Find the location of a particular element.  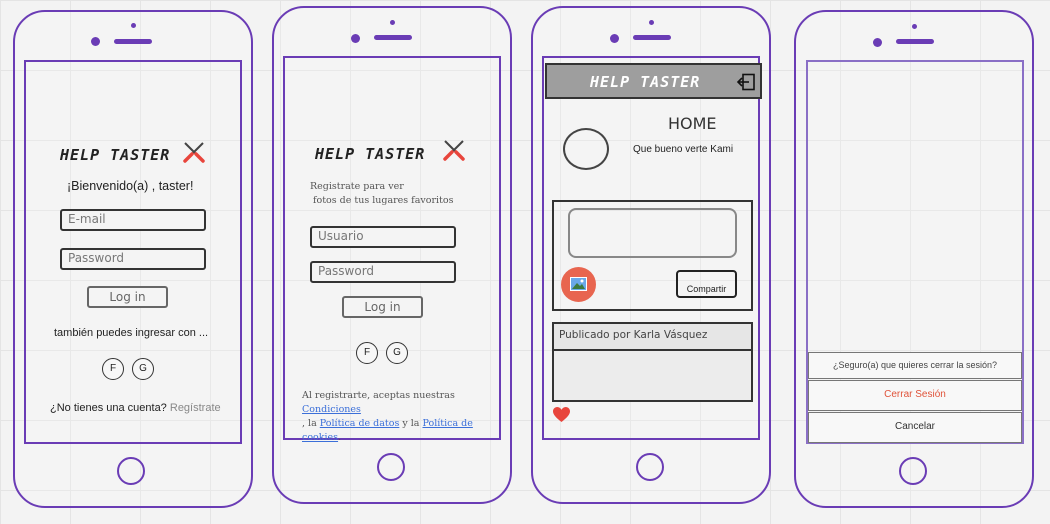

signup-prompt: ¿No tienes una cuenta? Regístrate is located at coordinates (135, 408).